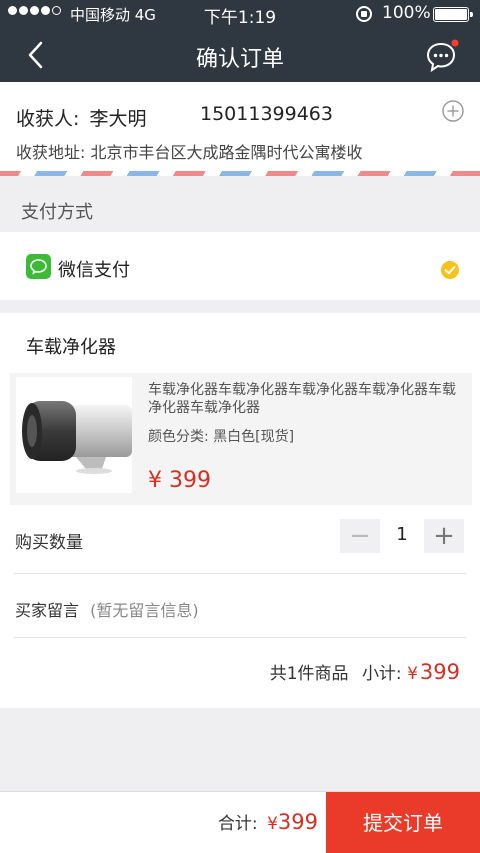 Image resolution: width=480 pixels, height=853 pixels. What do you see at coordinates (439, 672) in the screenshot?
I see `subtotal-value: 399` at bounding box center [439, 672].